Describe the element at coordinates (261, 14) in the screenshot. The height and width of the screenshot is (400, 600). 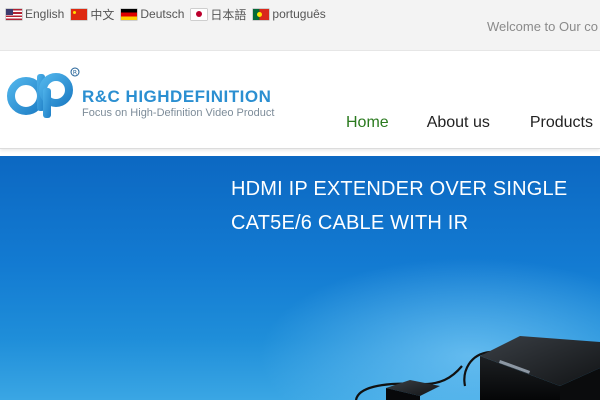
I see `pt-flag-icon` at that location.